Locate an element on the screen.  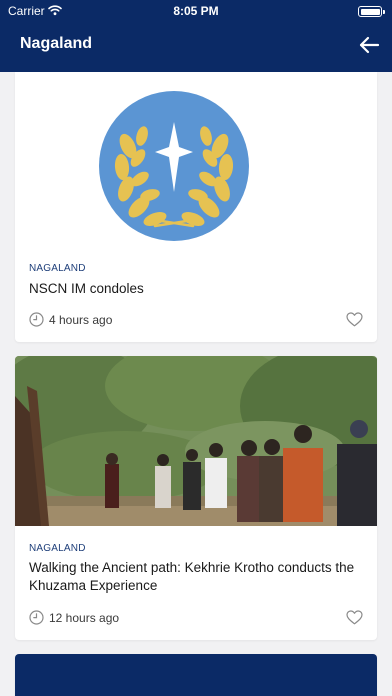
back-arrow-icon is located at coordinates (369, 45).